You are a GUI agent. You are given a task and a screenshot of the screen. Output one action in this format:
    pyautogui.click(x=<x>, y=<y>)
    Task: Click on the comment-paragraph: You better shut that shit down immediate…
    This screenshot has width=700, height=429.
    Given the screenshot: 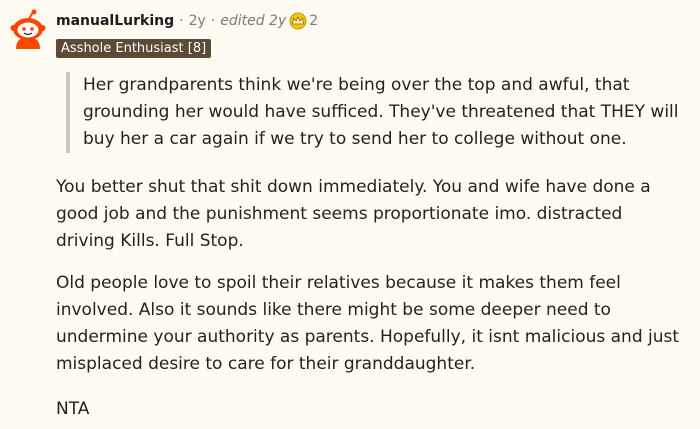 What is the action you would take?
    pyautogui.click(x=353, y=214)
    